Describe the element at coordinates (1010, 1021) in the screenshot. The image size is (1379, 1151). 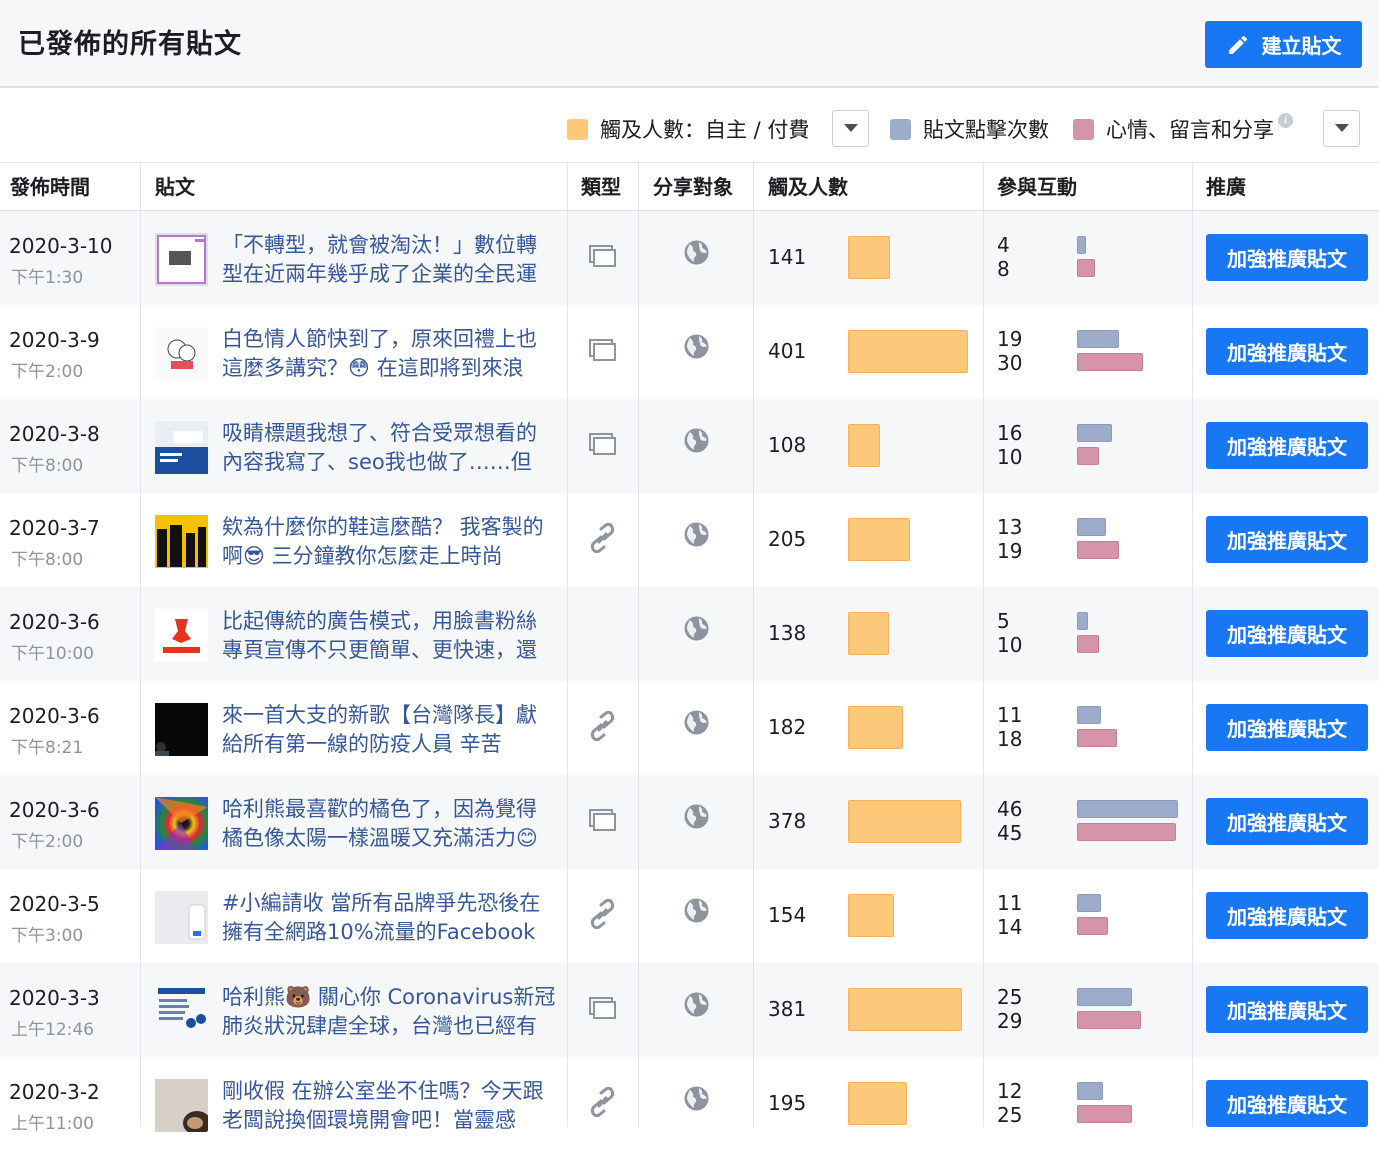
I see `reactions-count: 29` at that location.